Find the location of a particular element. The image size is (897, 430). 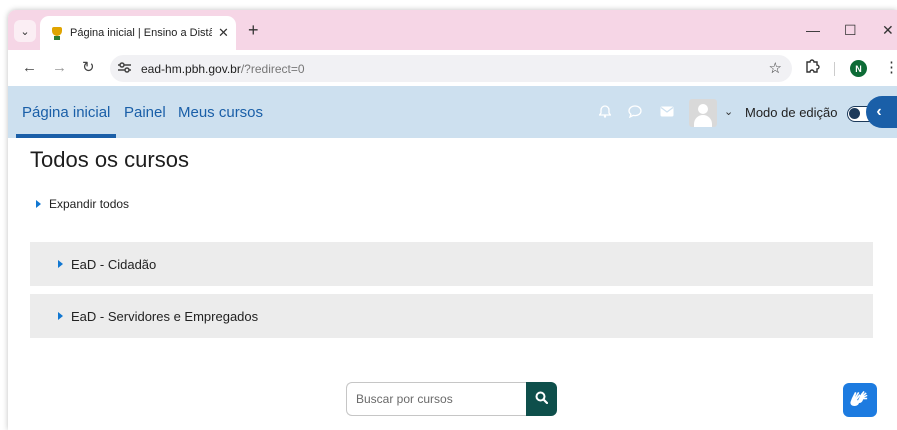

category-label: EaD - Servidores e Empregados is located at coordinates (164, 316).